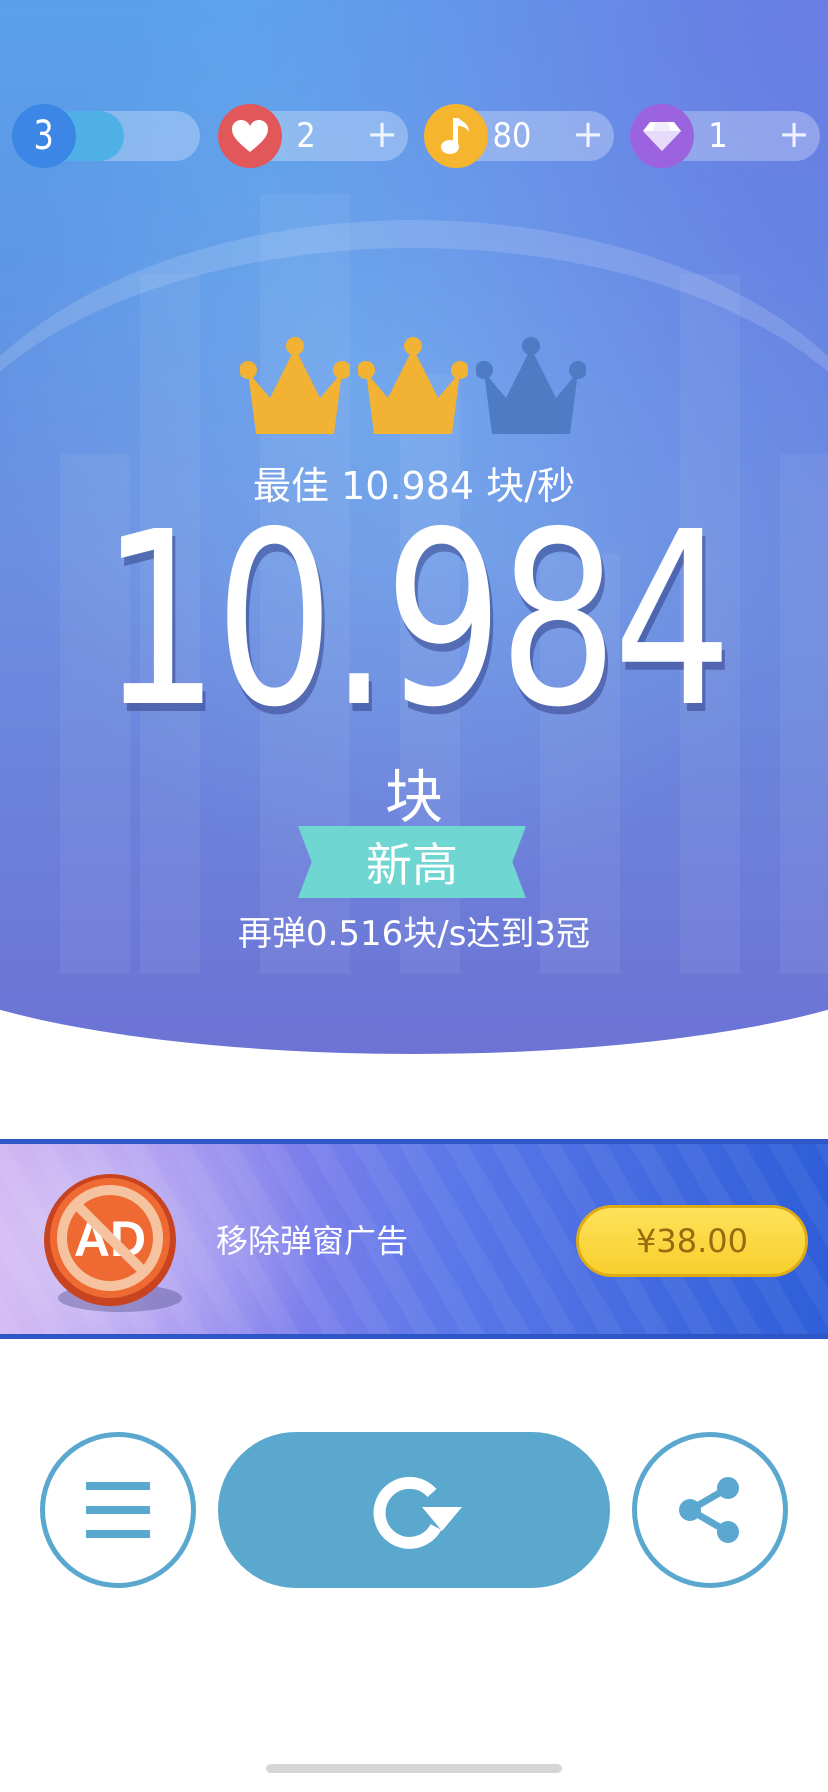 The image size is (828, 1792). Describe the element at coordinates (413, 797) in the screenshot. I see `score-unit: 块` at that location.